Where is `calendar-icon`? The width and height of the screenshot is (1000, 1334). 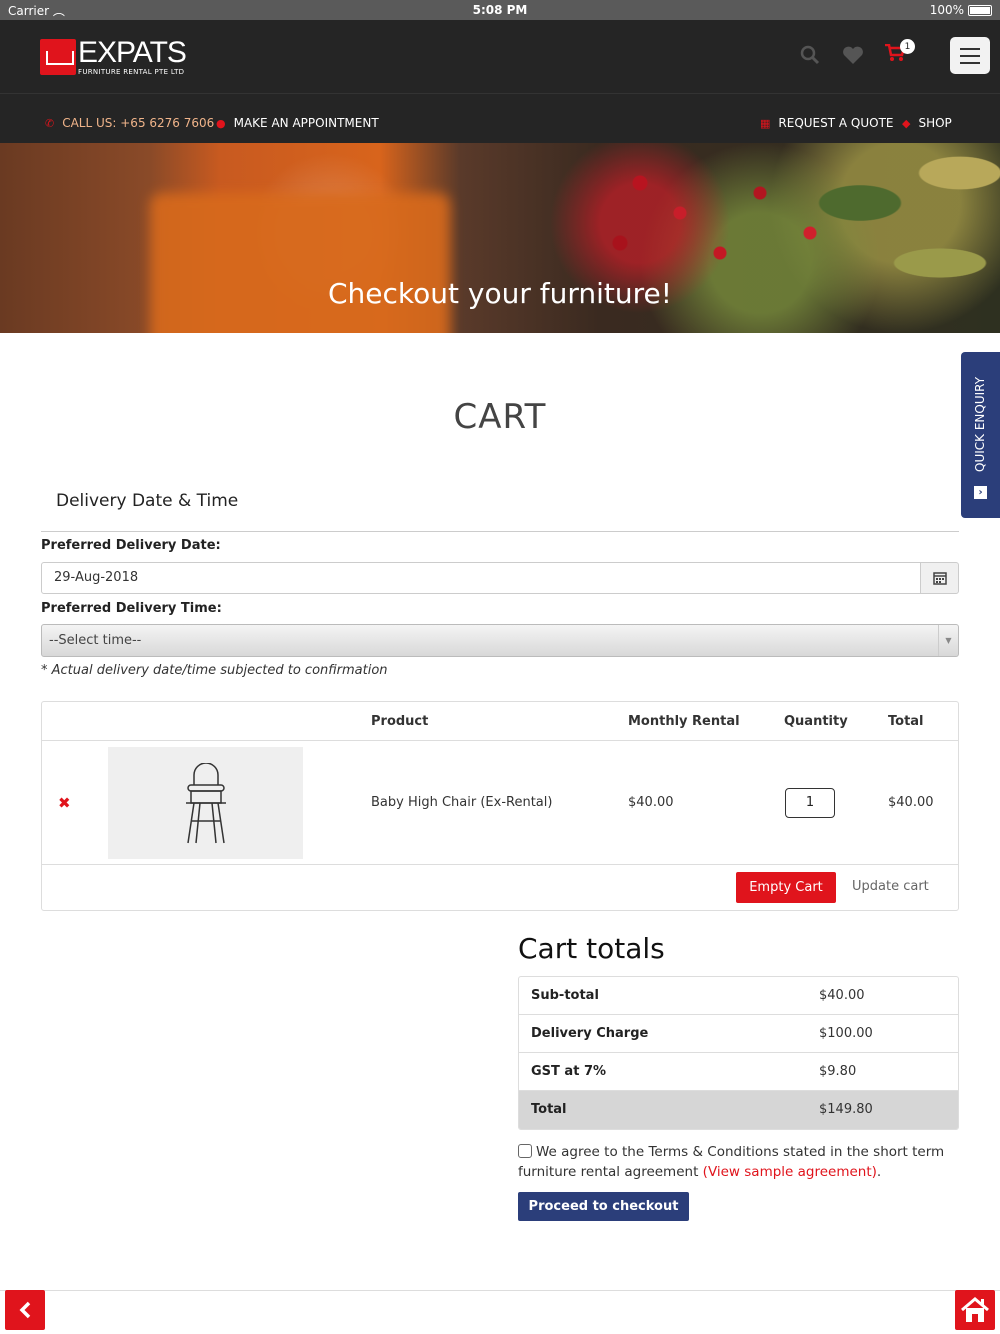 calendar-icon is located at coordinates (939, 578).